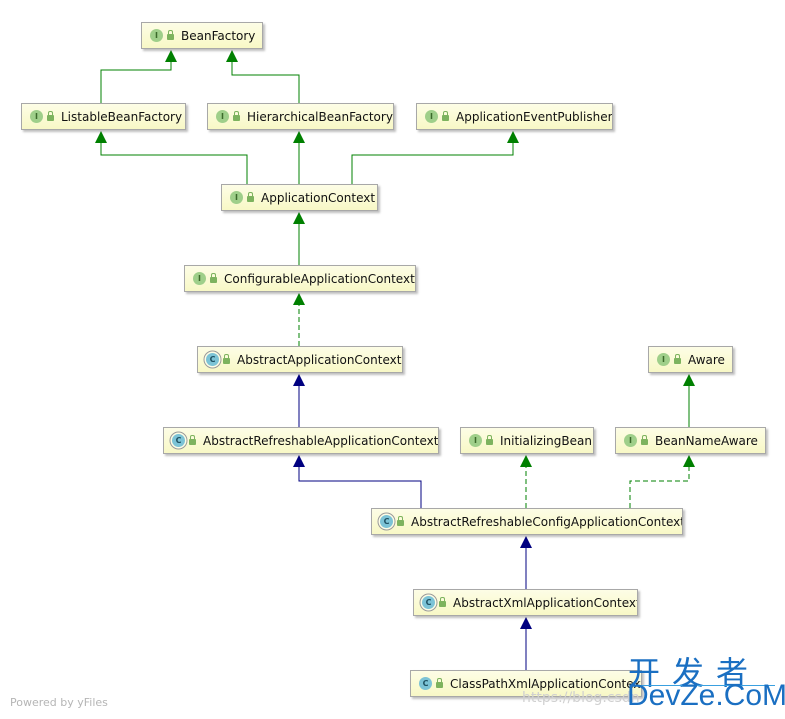  Describe the element at coordinates (546, 683) in the screenshot. I see `node-label: ClassPathXmlApplicationContext` at that location.